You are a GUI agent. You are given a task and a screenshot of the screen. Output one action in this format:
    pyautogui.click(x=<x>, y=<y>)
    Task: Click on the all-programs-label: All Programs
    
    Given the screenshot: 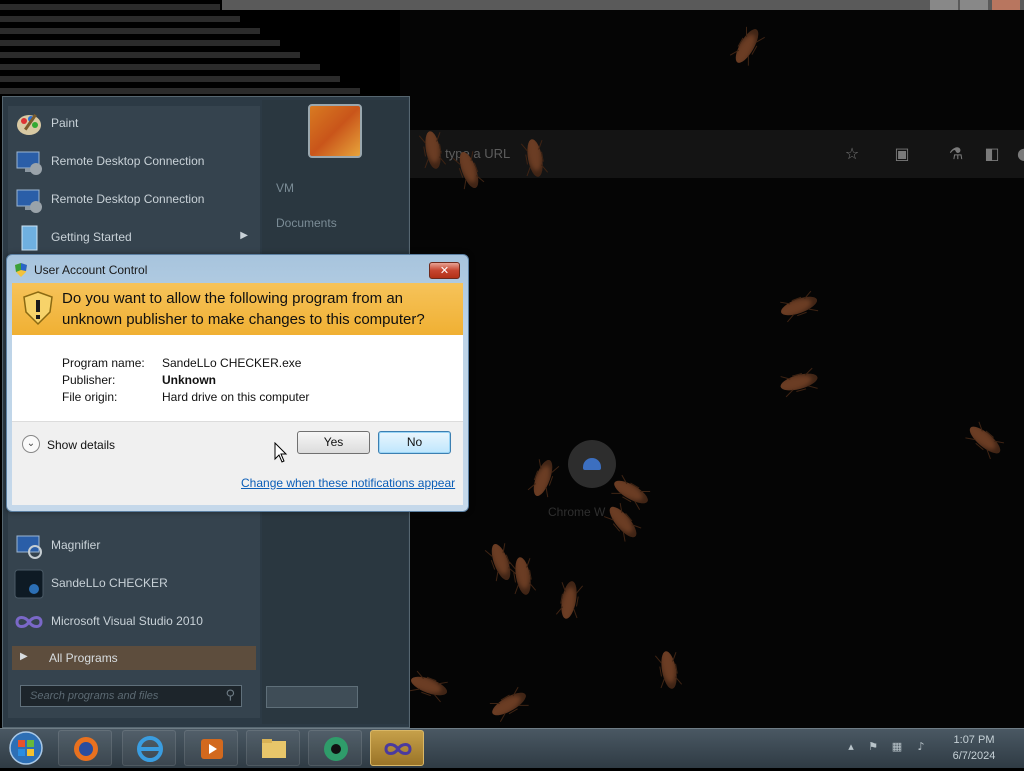 What is the action you would take?
    pyautogui.click(x=83, y=658)
    